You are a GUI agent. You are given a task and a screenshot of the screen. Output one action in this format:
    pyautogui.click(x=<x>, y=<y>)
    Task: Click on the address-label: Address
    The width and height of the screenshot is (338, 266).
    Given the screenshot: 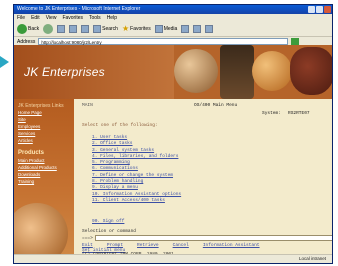 What is the action you would take?
    pyautogui.click(x=26, y=41)
    